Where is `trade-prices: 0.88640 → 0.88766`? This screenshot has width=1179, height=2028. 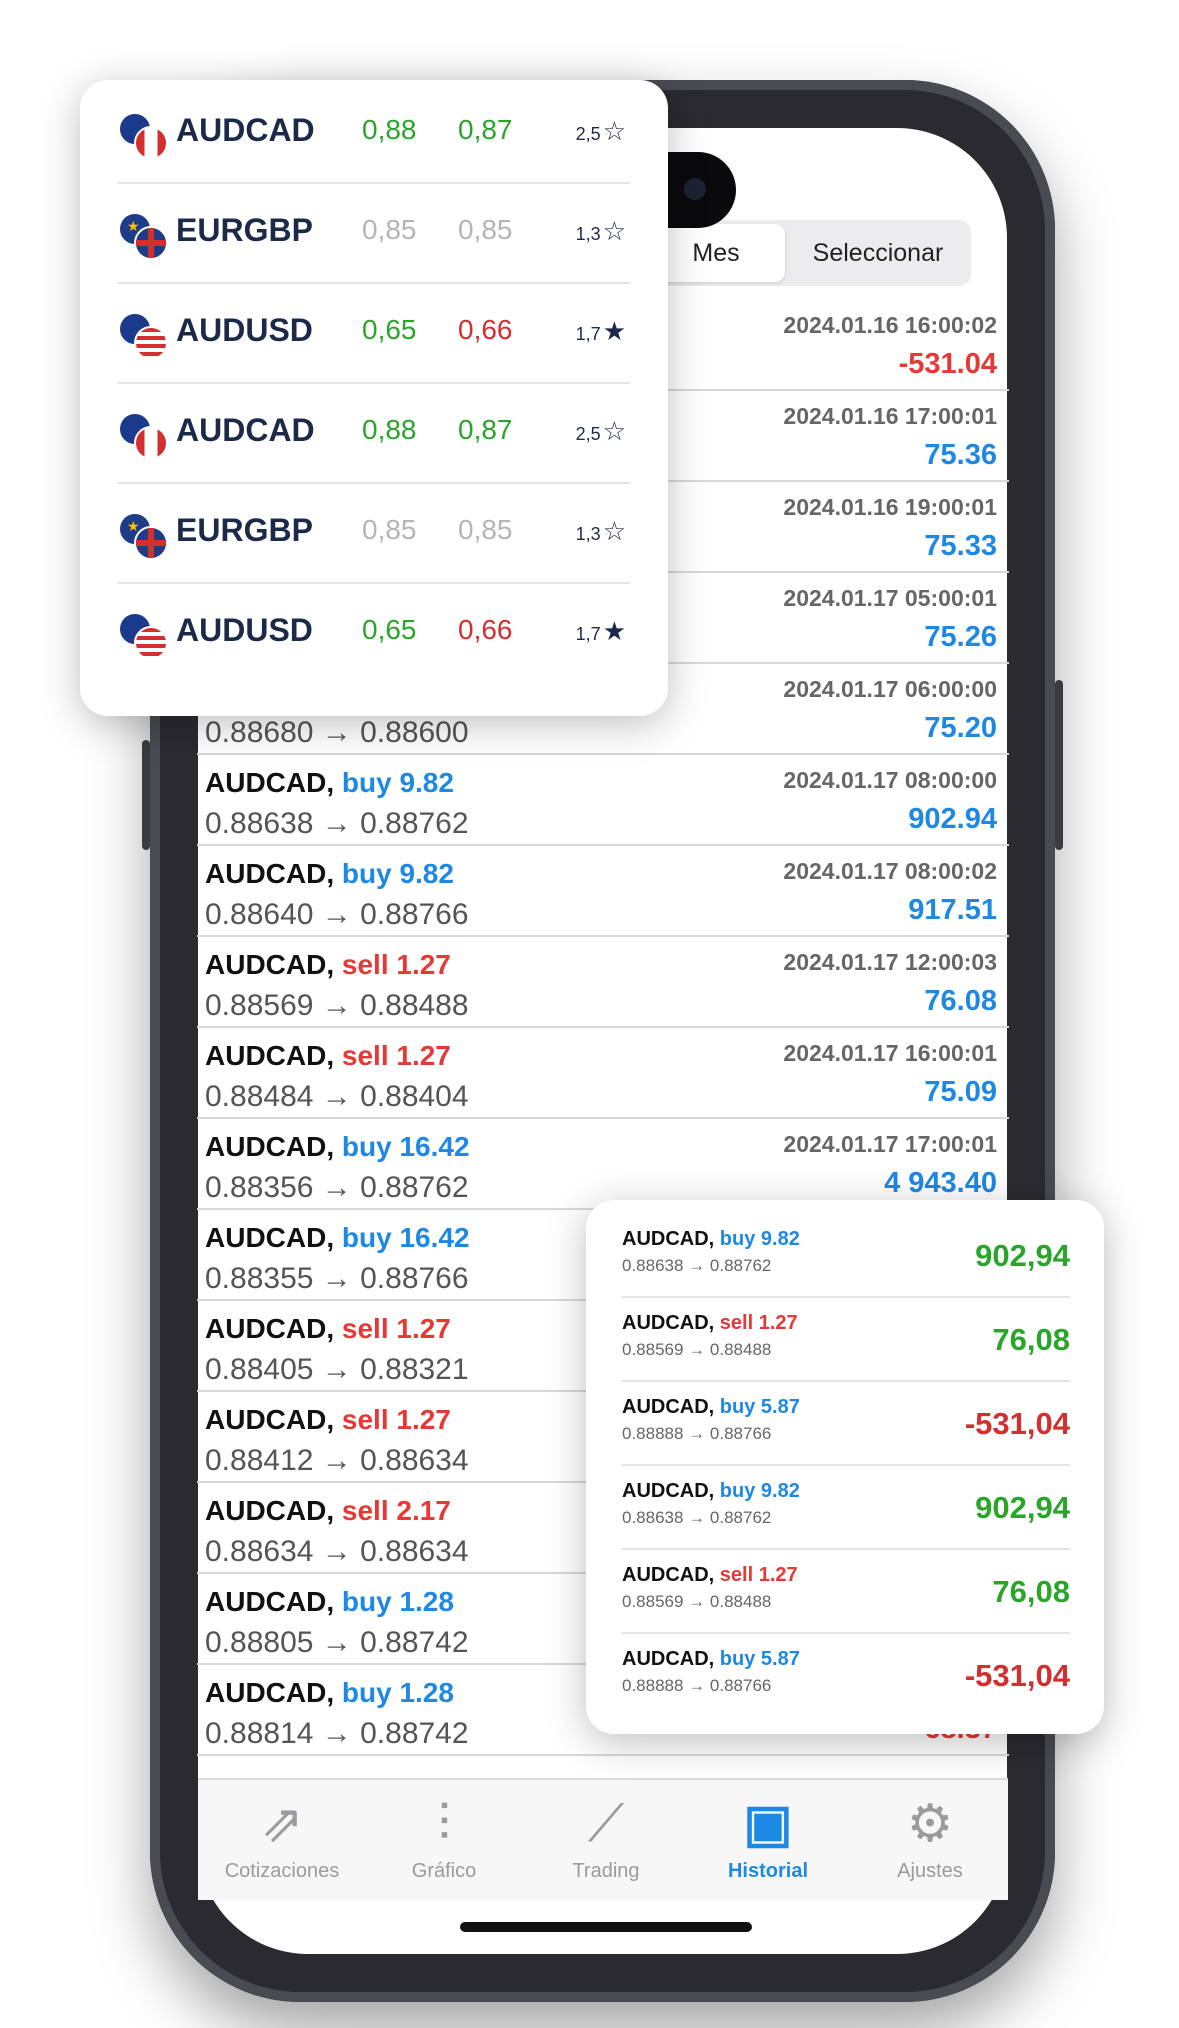
trade-prices: 0.88640 → 0.88766 is located at coordinates (337, 914).